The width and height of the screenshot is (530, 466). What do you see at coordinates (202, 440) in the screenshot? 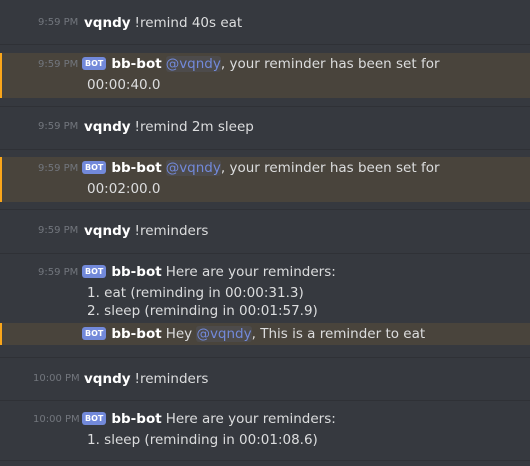
I see `reminder-list-item: 1. sleep (reminding in 00:01:08.6)` at bounding box center [202, 440].